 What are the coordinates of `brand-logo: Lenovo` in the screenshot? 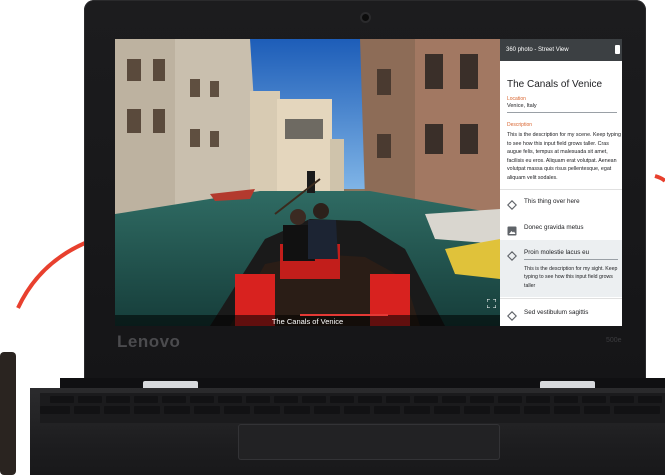 It's located at (149, 341).